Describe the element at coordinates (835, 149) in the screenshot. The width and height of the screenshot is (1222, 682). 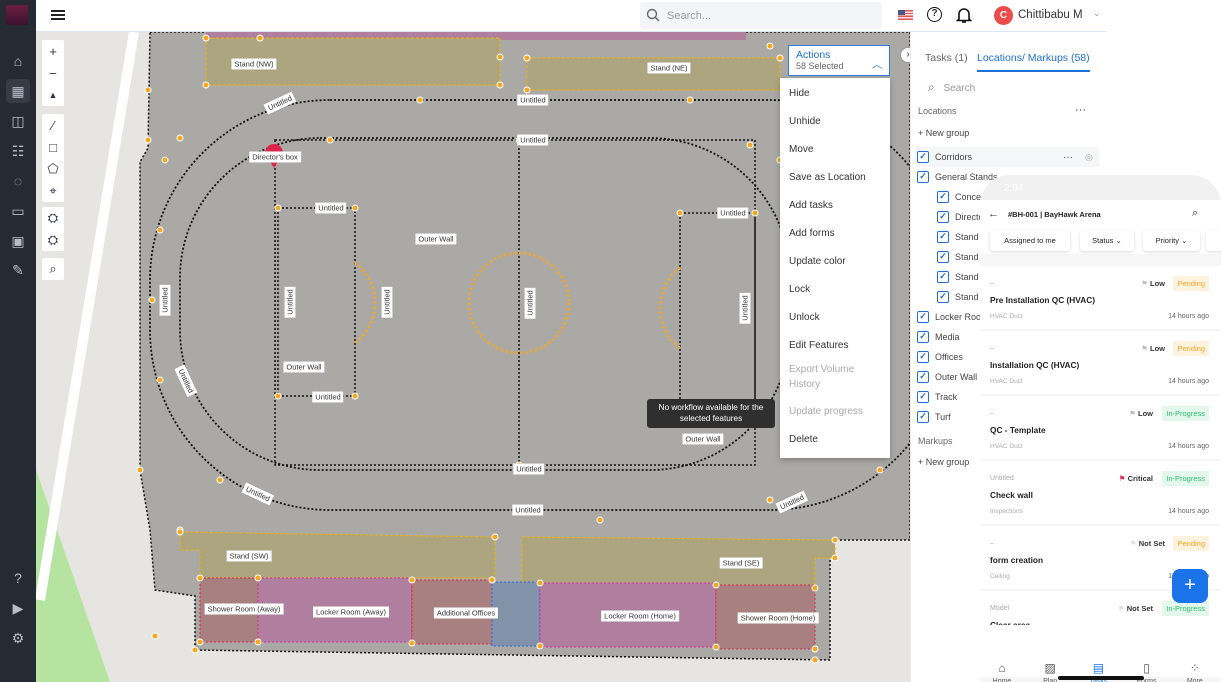
I see `menu-item: Move` at that location.